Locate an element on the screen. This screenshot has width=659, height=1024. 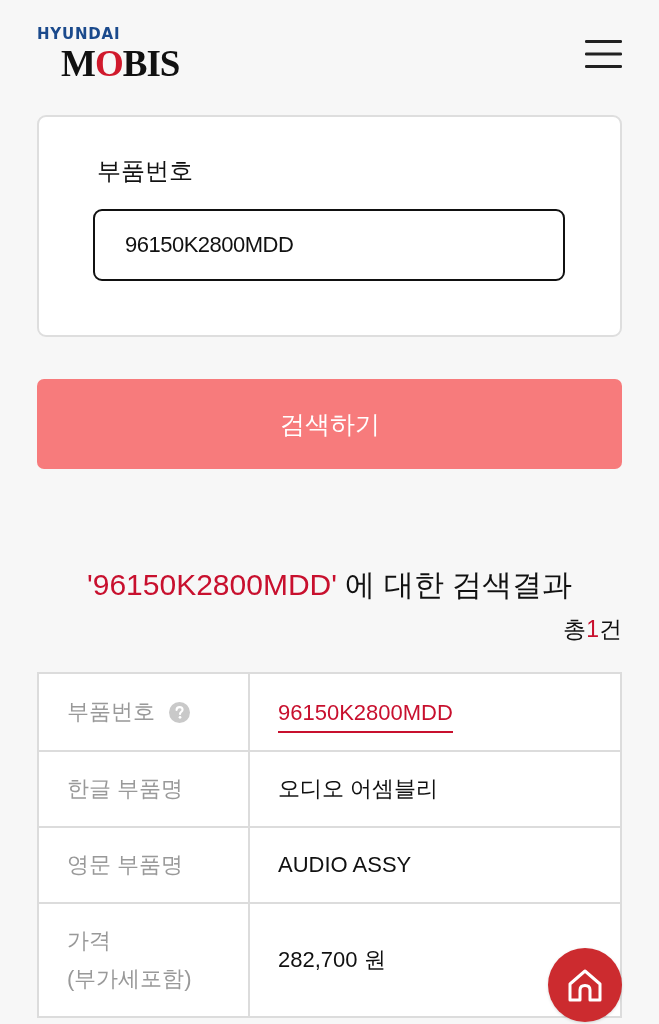
menu-button is located at coordinates (603, 54).